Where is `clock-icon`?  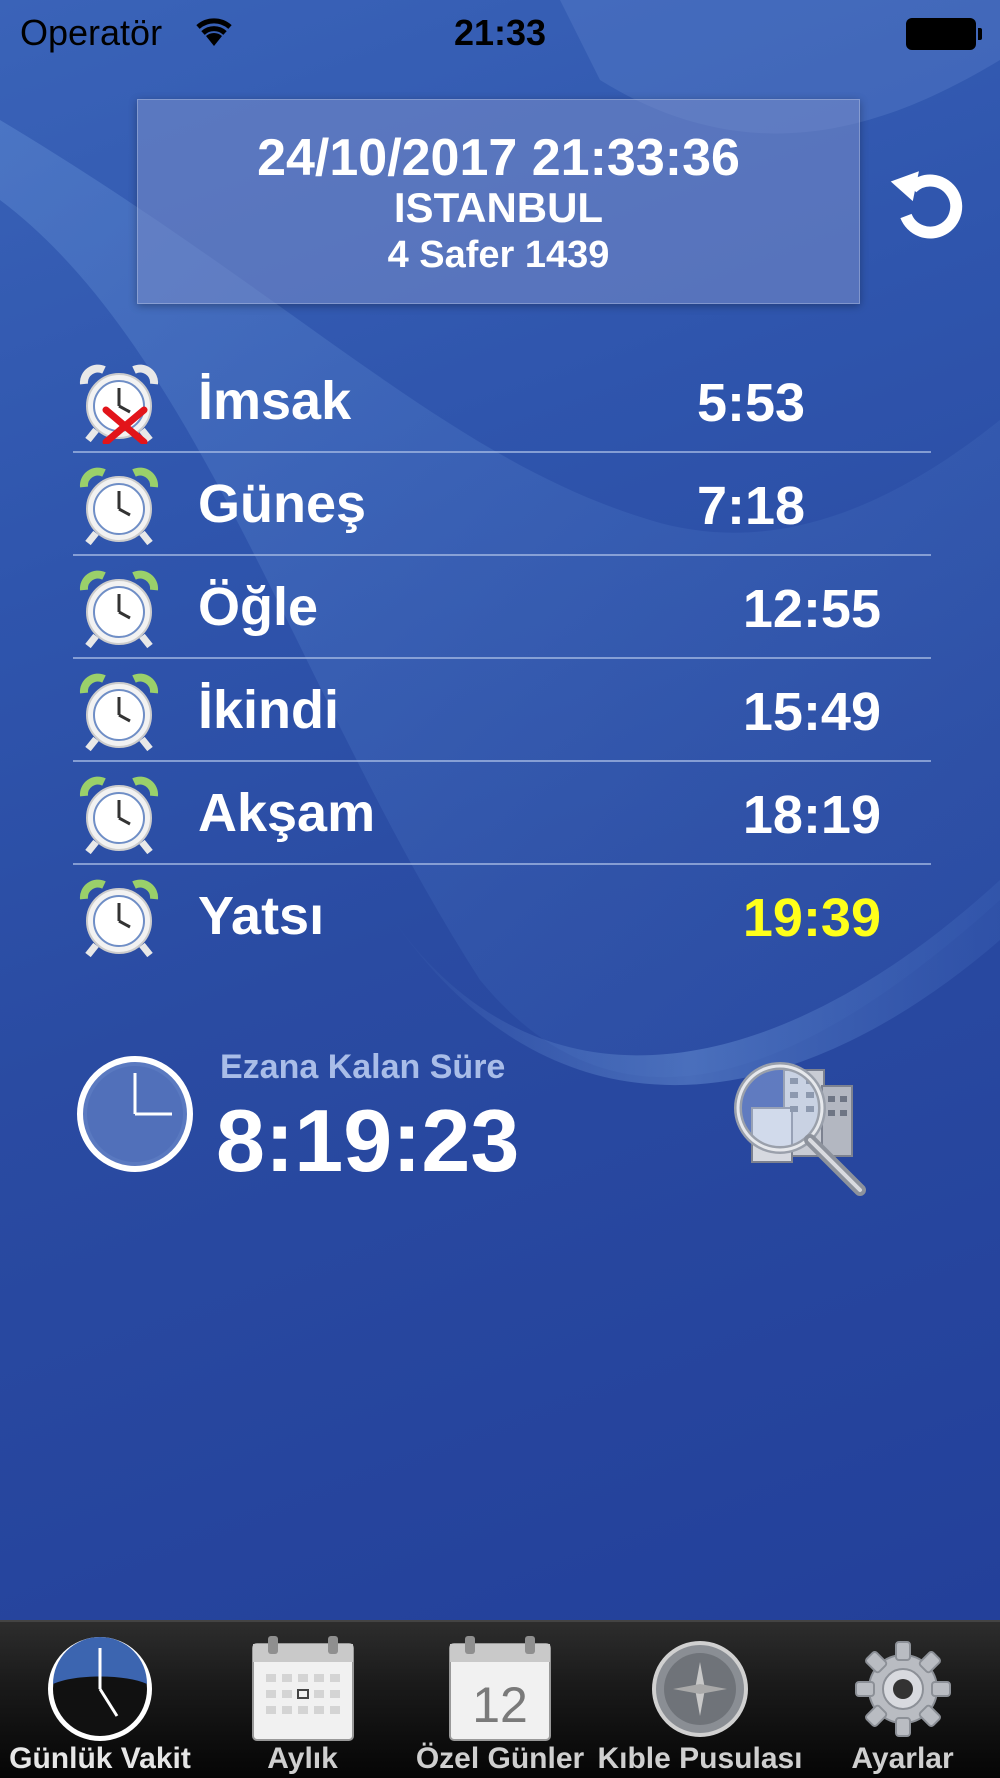 clock-icon is located at coordinates (135, 1114).